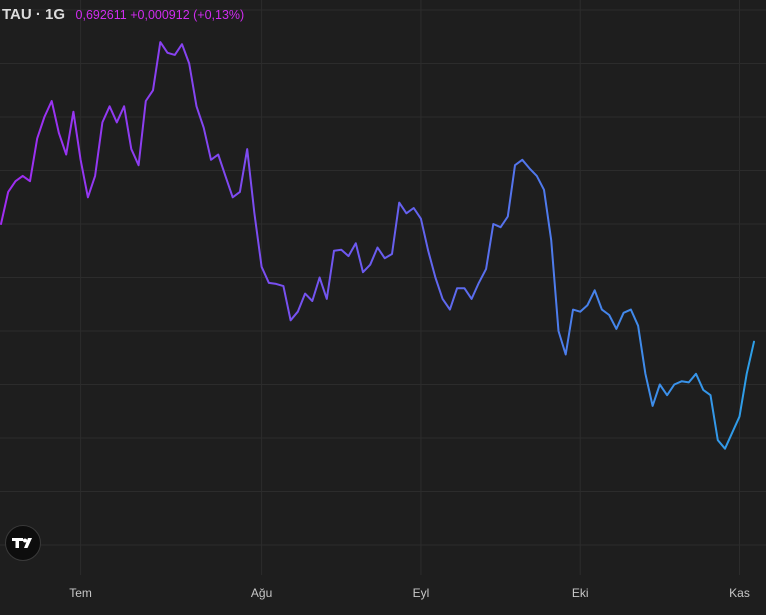  Describe the element at coordinates (33, 14) in the screenshot. I see `symbol-interval-label: TAU · 1G` at that location.